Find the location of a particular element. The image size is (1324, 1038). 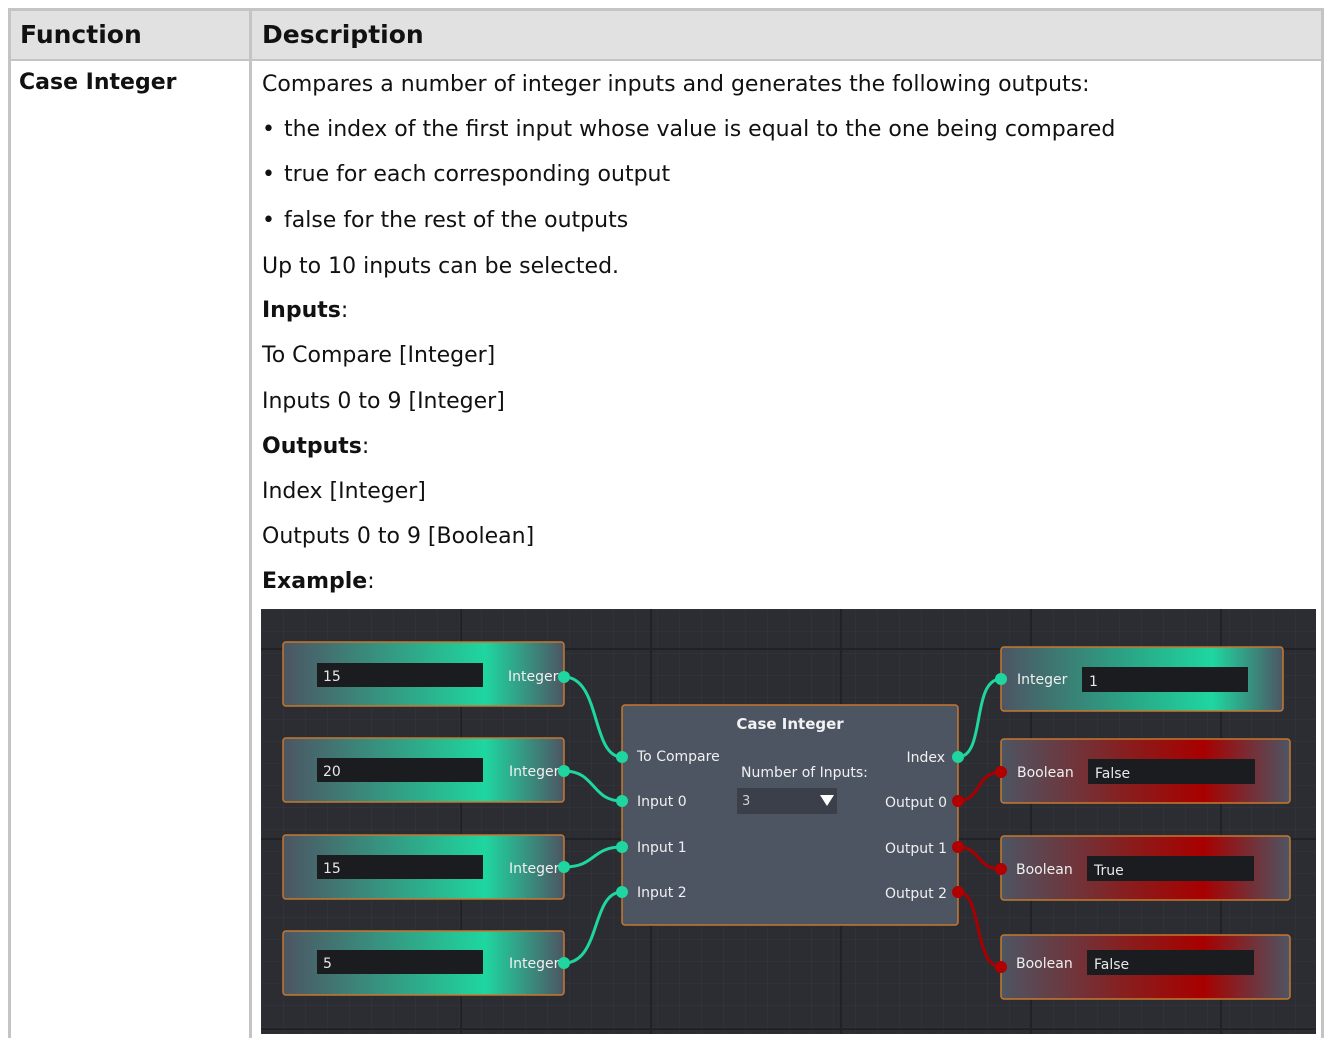

value-text: 1 is located at coordinates (1093, 682).